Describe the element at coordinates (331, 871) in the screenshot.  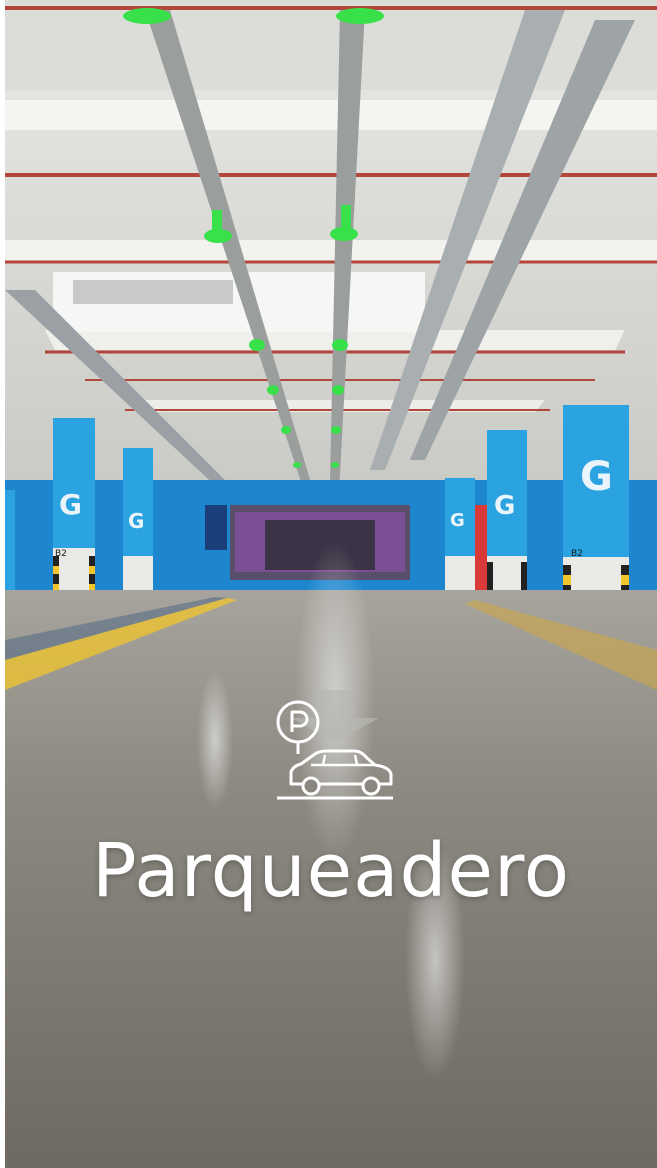
I see `card-title: Parqueadero` at that location.